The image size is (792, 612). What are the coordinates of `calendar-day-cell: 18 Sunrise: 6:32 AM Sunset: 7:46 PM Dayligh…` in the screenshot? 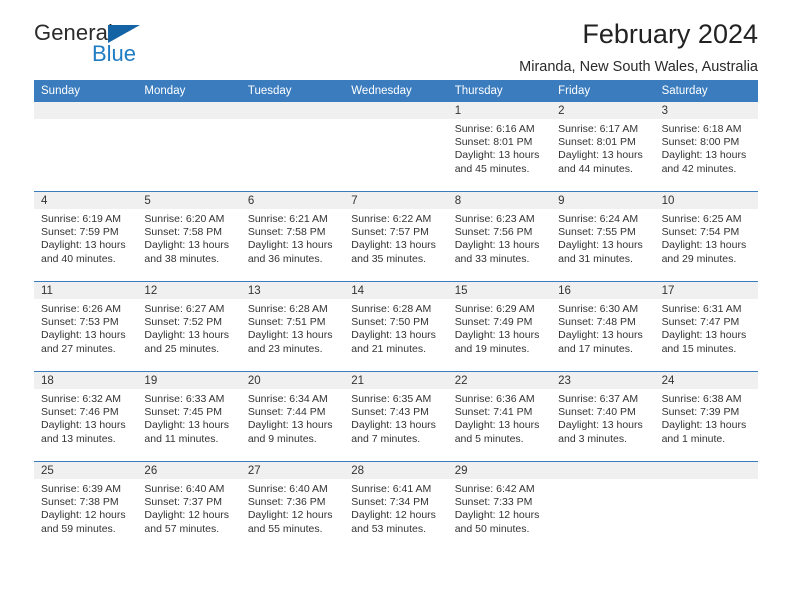 It's located at (86, 416).